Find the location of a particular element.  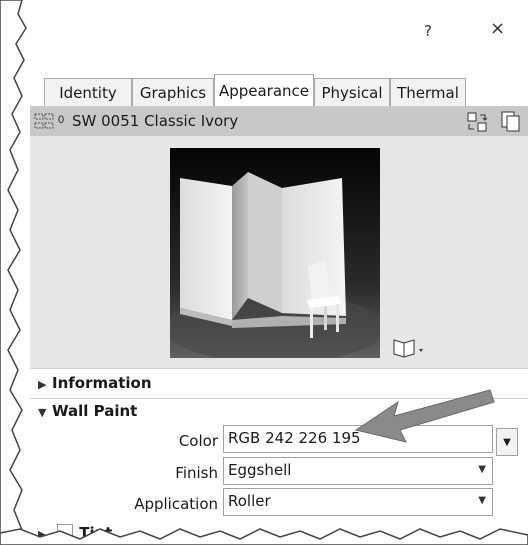

close-button: × is located at coordinates (497, 28).